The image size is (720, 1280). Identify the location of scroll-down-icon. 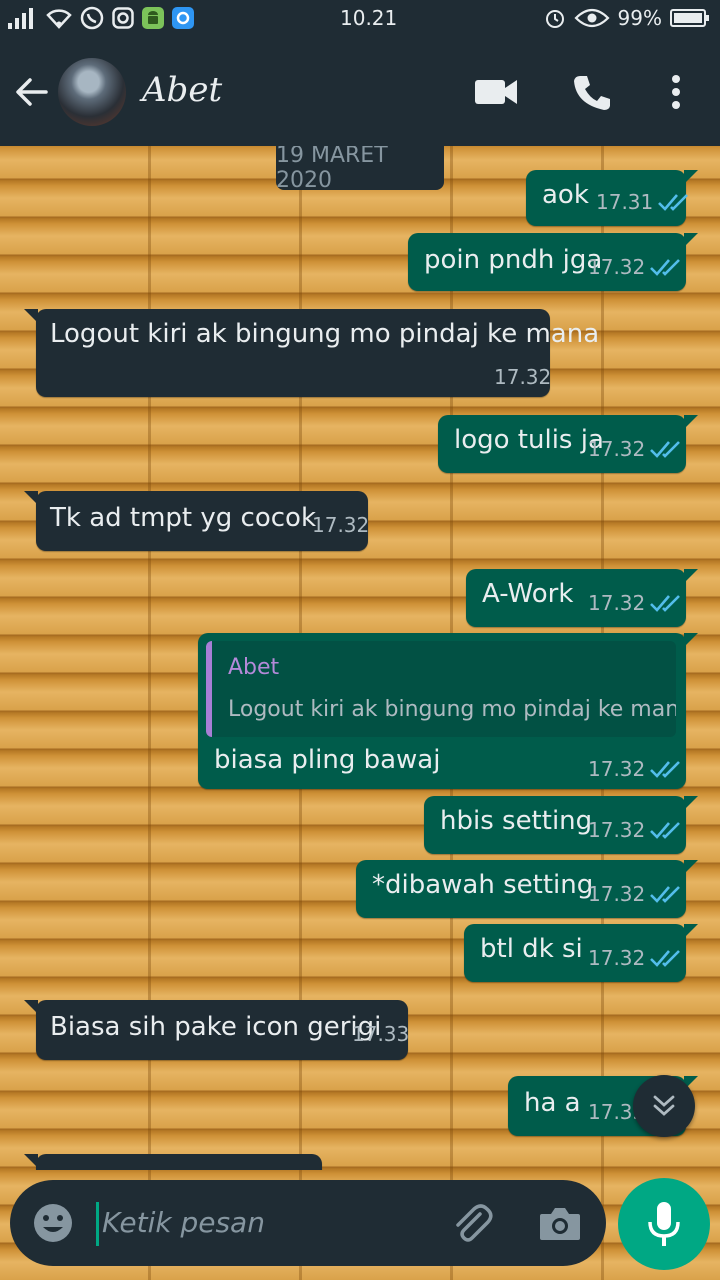
(664, 1106).